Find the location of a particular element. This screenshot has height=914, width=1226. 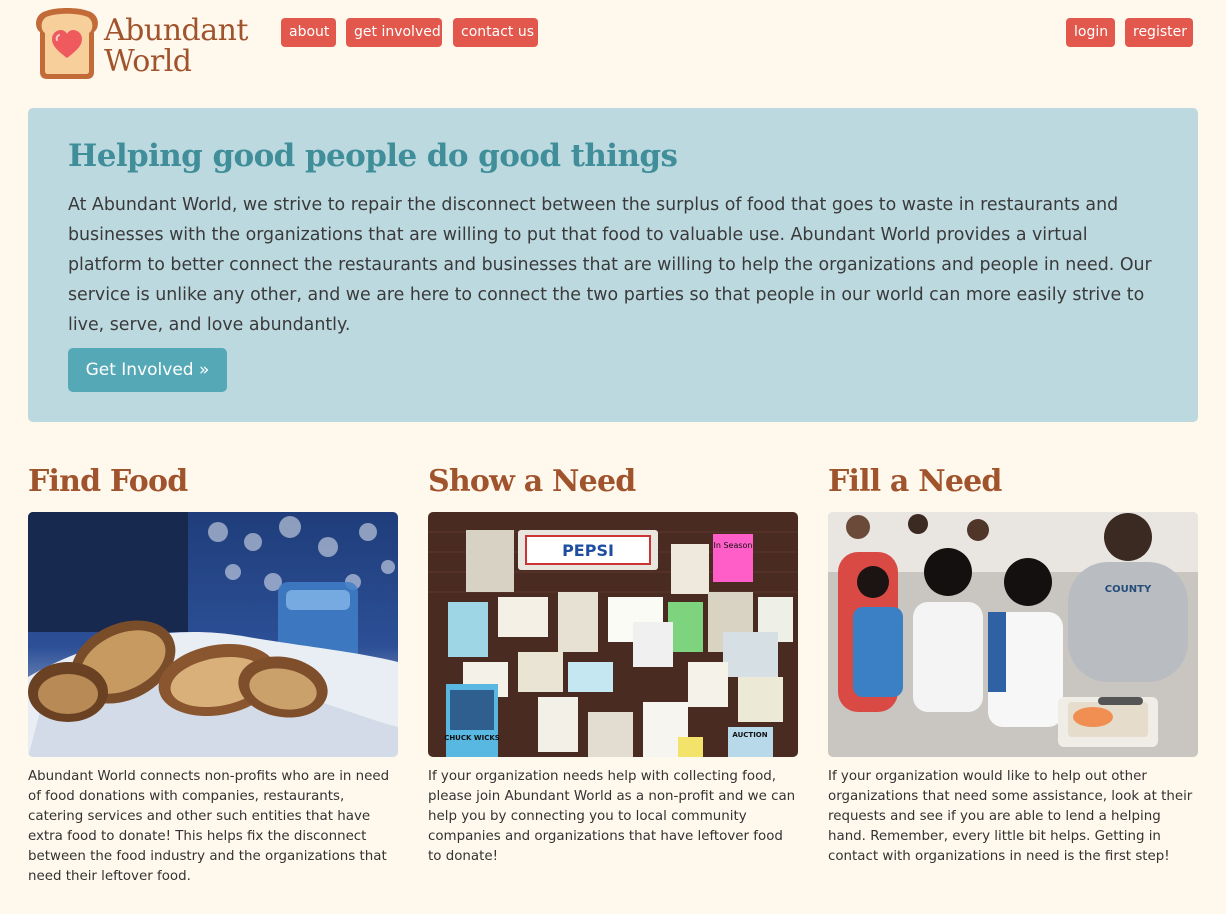

brand-line-1: Abundant is located at coordinates (176, 30).